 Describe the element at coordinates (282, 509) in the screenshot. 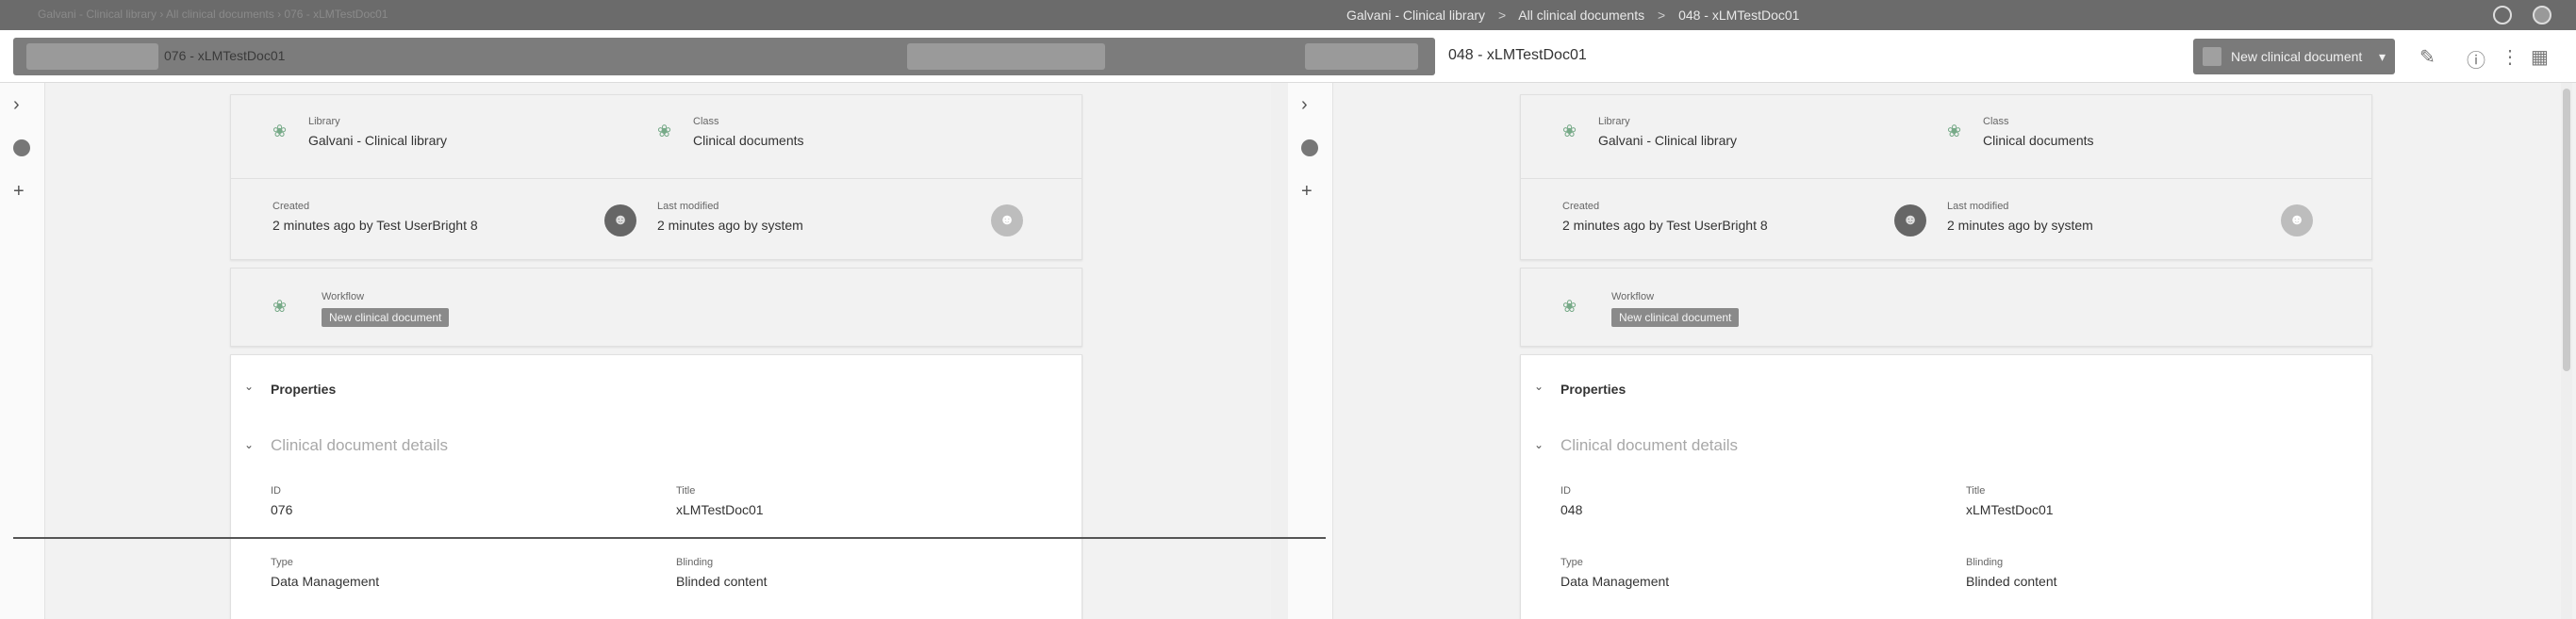

I see `id-value: 076` at that location.